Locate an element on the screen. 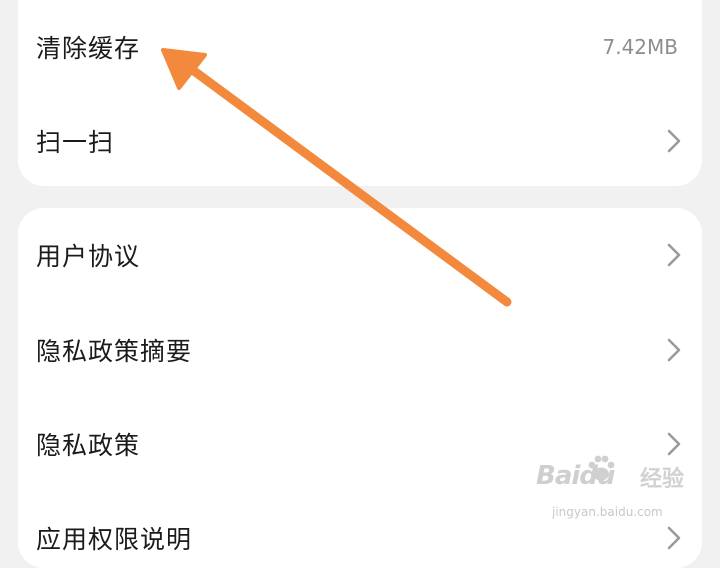 Image resolution: width=720 pixels, height=568 pixels. clear-cache-label: 清除缓存 is located at coordinates (88, 48).